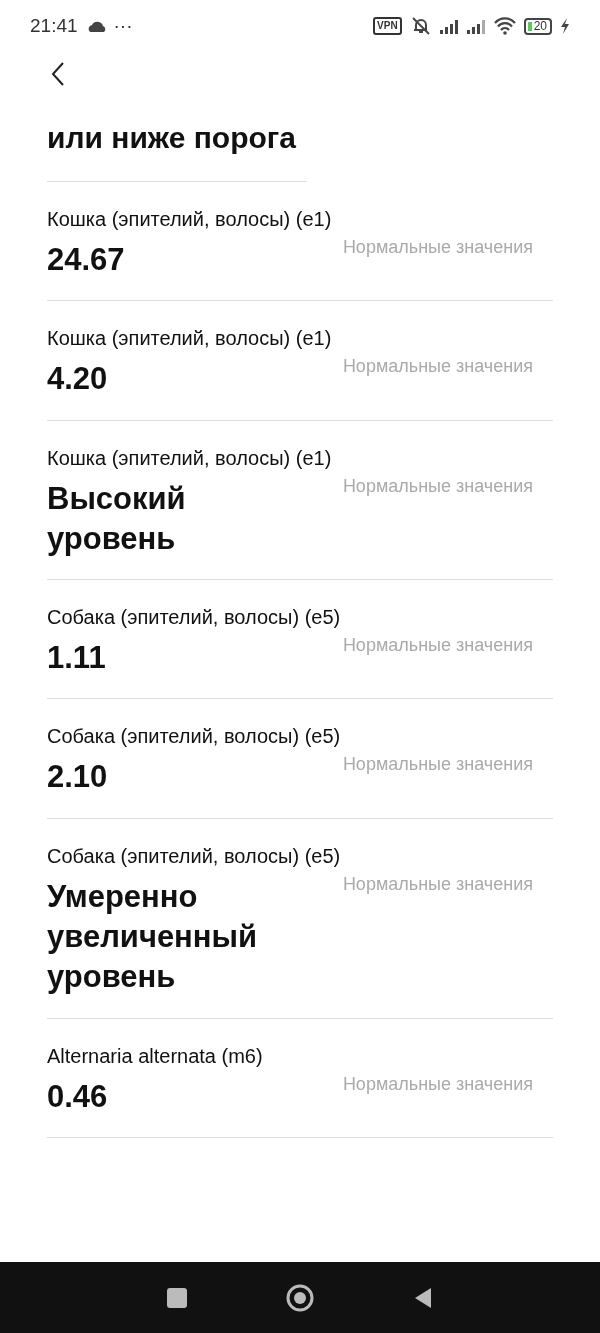 The image size is (600, 1333). I want to click on result-value: 1.11, so click(77, 658).